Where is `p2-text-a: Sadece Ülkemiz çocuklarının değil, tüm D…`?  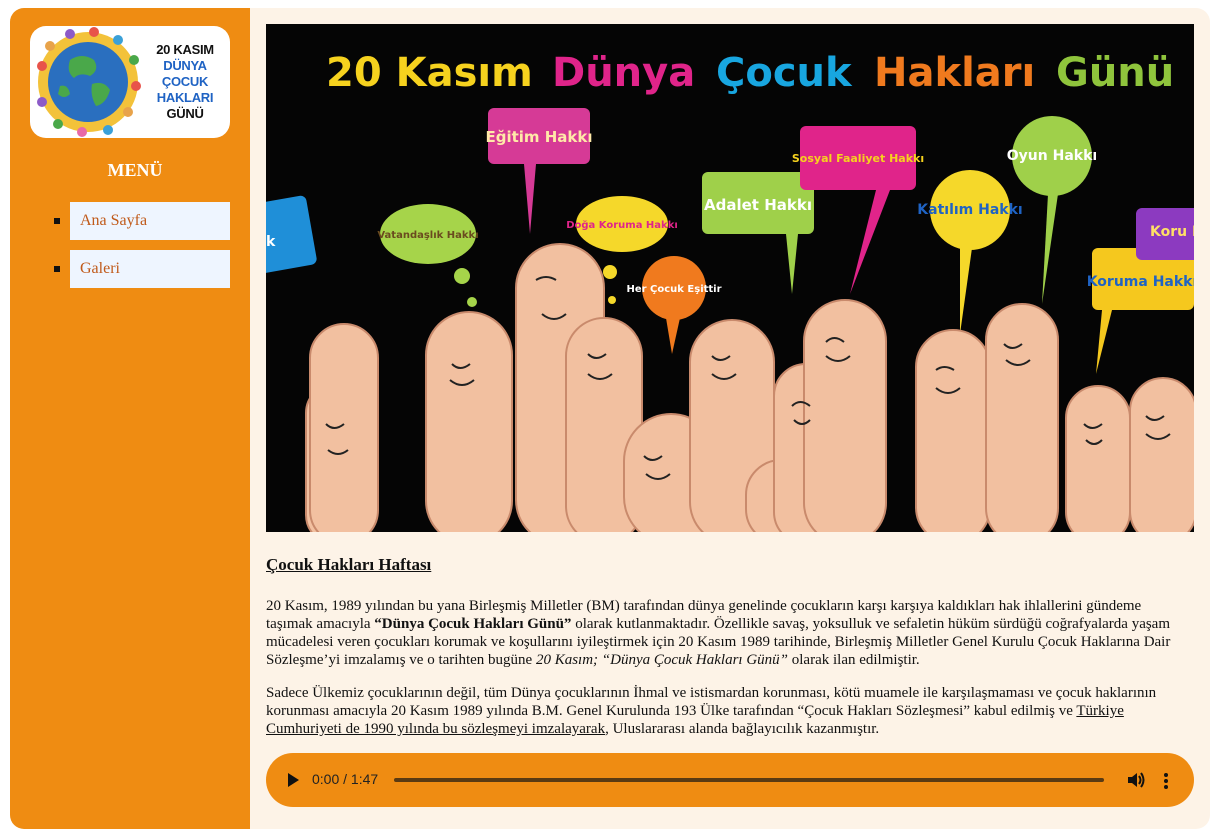
p2-text-a: Sadece Ülkemiz çocuklarının değil, tüm D… is located at coordinates (711, 702).